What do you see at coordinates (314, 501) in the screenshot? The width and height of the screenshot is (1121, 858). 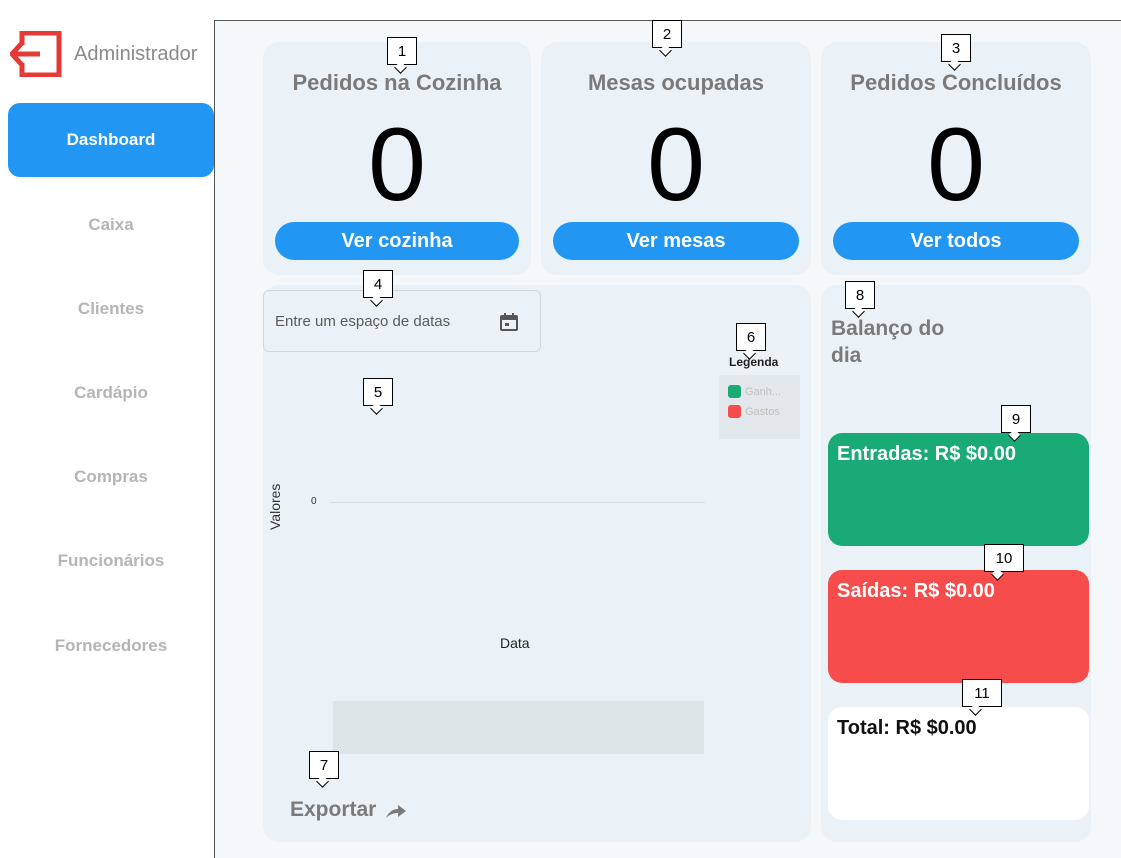 I see `chart-y-tick: 0` at bounding box center [314, 501].